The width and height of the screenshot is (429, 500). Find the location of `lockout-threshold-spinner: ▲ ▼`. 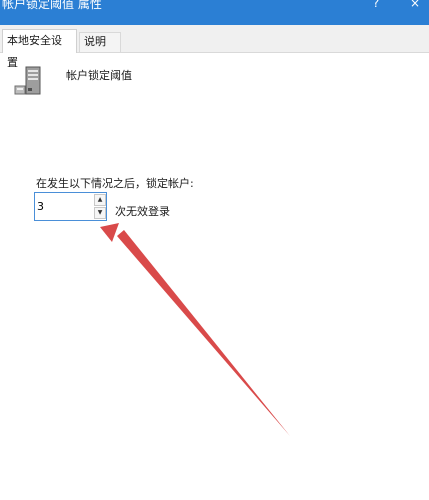

lockout-threshold-spinner: ▲ ▼ is located at coordinates (70, 206).